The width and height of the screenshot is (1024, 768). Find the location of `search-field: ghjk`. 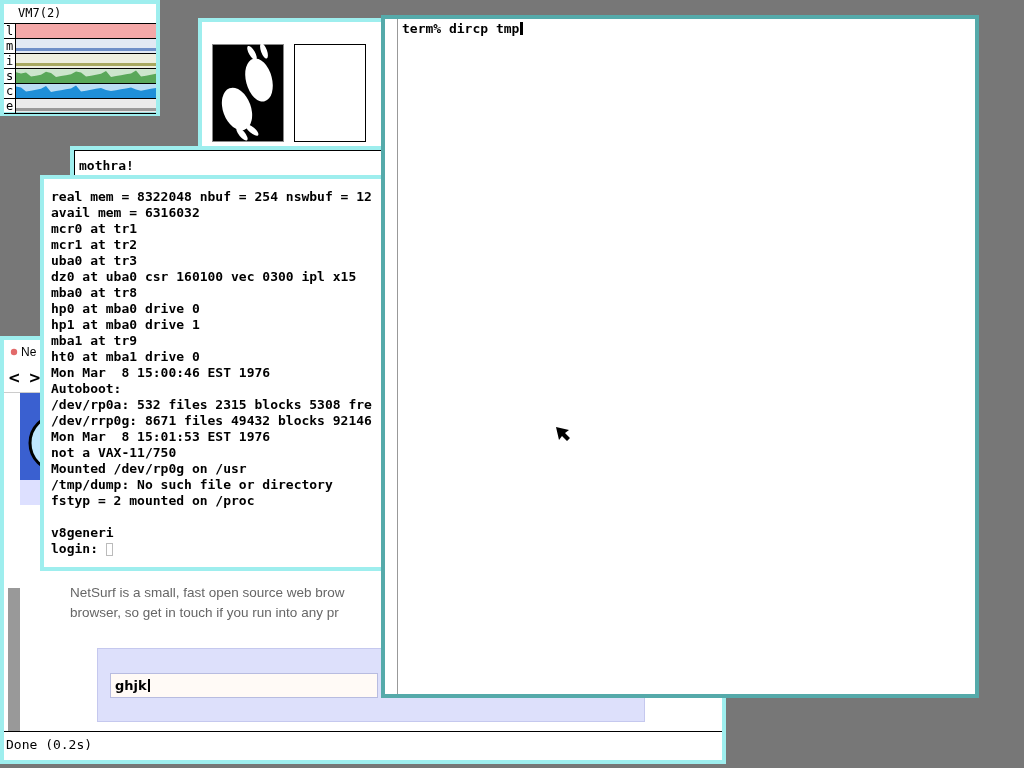

search-field: ghjk is located at coordinates (244, 685).